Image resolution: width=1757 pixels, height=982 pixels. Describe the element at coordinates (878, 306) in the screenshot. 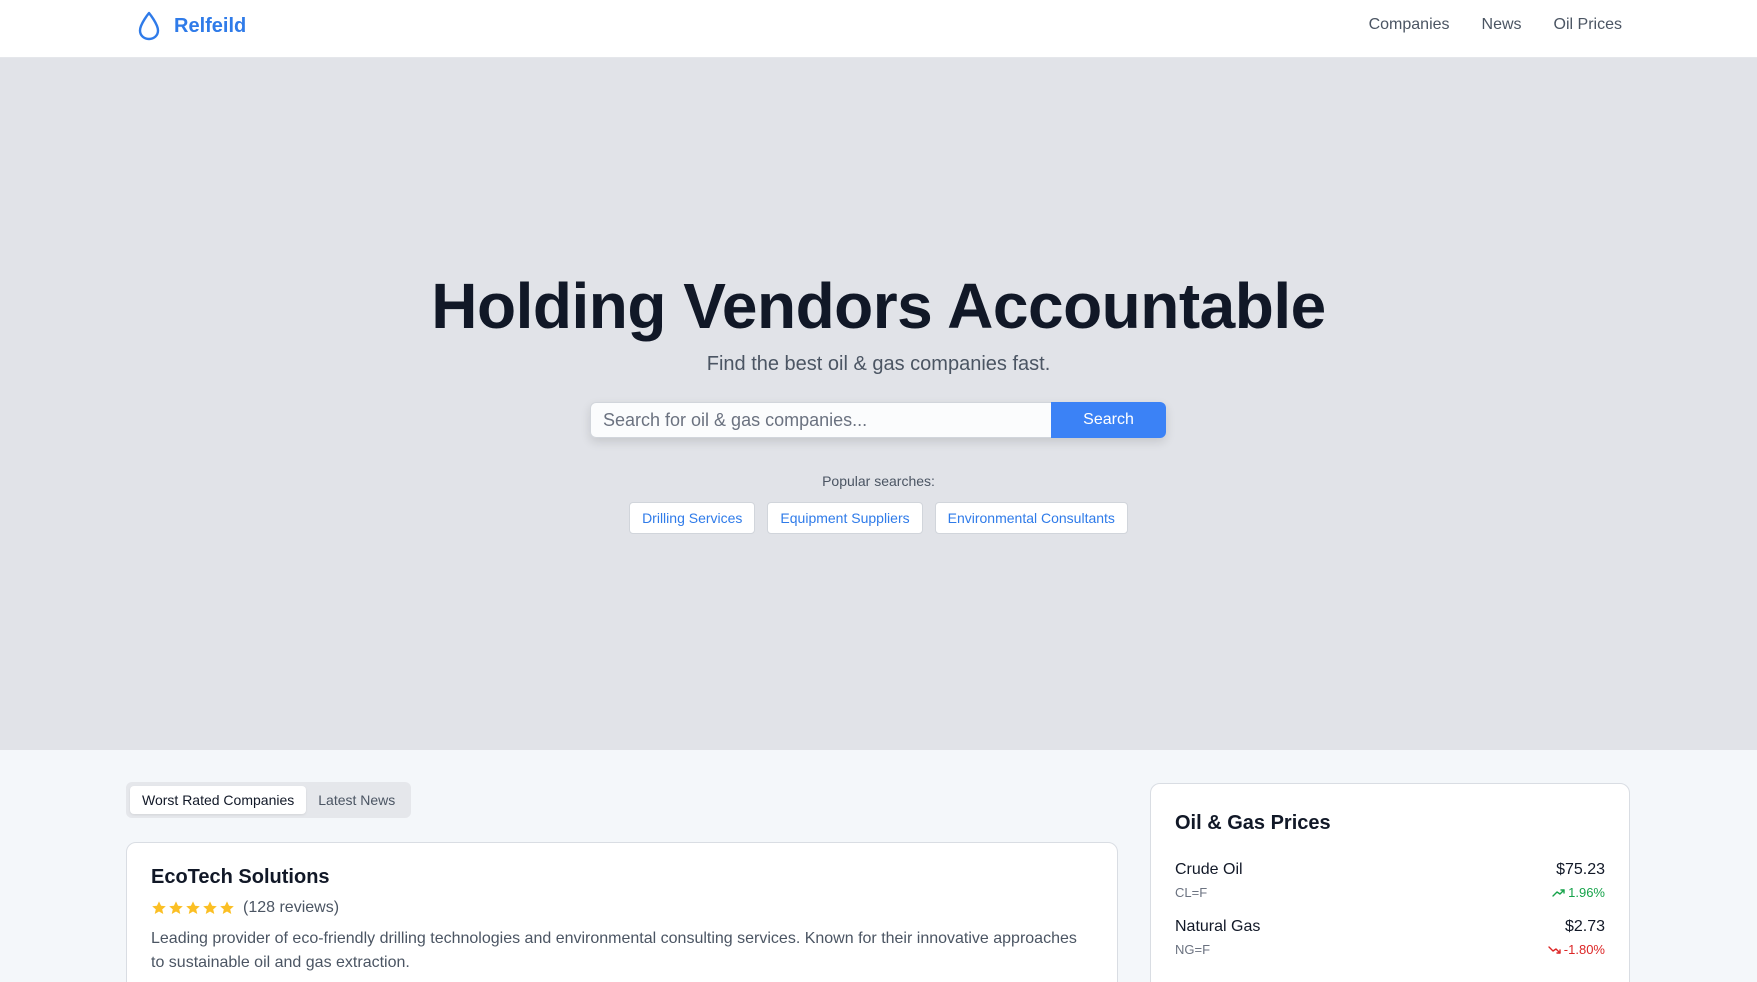

I see `hero-title: Holding Vendors Accountable` at that location.